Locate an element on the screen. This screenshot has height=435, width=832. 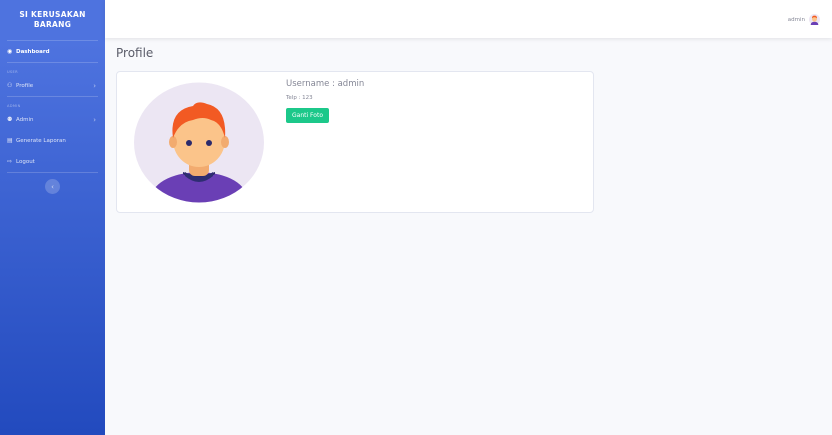
sidebar-item-generate-laporan: ▤ Generate Laporan is located at coordinates (52, 140).